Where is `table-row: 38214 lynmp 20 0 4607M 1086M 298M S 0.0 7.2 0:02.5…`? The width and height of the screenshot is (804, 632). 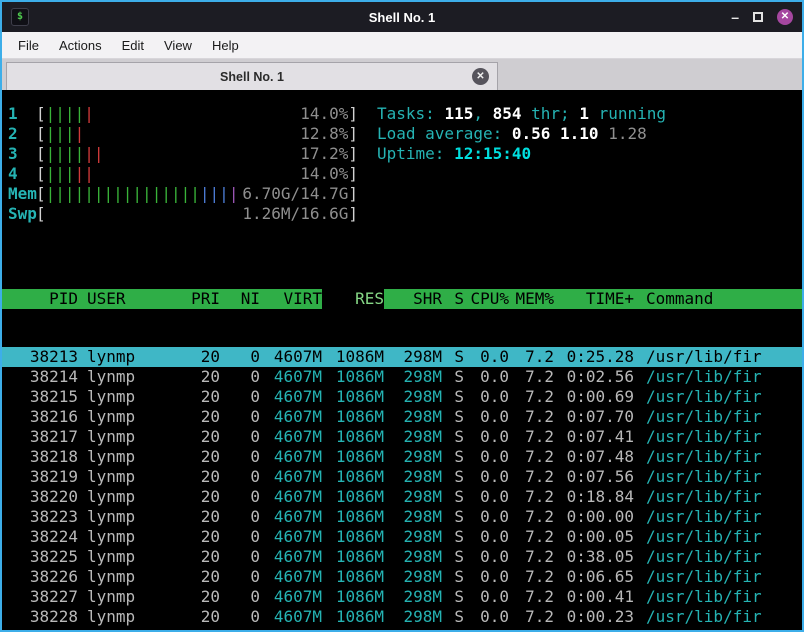 table-row: 38214 lynmp 20 0 4607M 1086M 298M S 0.0 7.2 0:02.5… is located at coordinates (402, 377).